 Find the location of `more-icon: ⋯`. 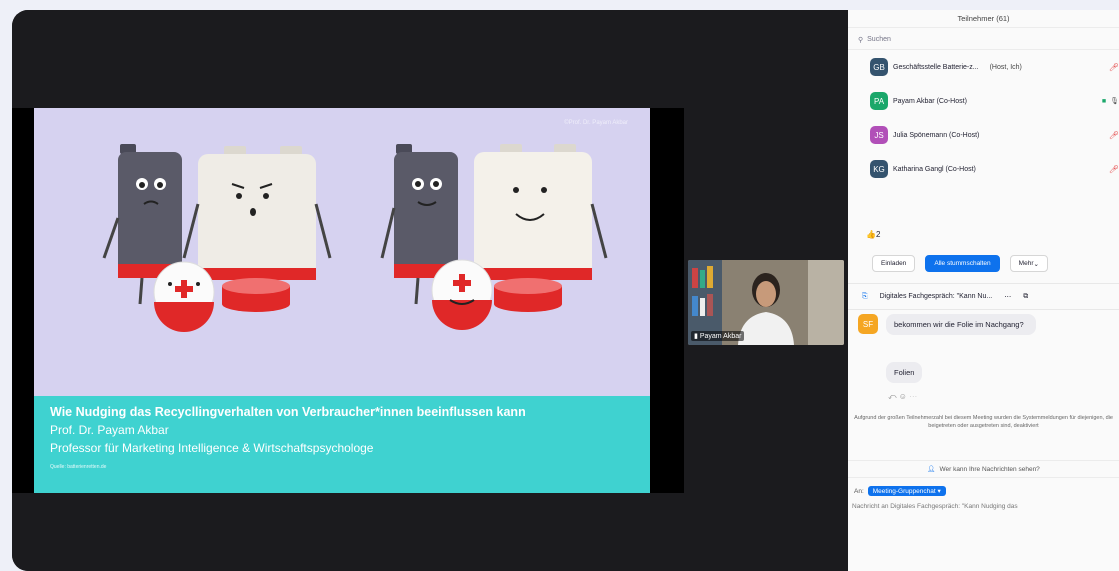

more-icon: ⋯ is located at coordinates (913, 396).